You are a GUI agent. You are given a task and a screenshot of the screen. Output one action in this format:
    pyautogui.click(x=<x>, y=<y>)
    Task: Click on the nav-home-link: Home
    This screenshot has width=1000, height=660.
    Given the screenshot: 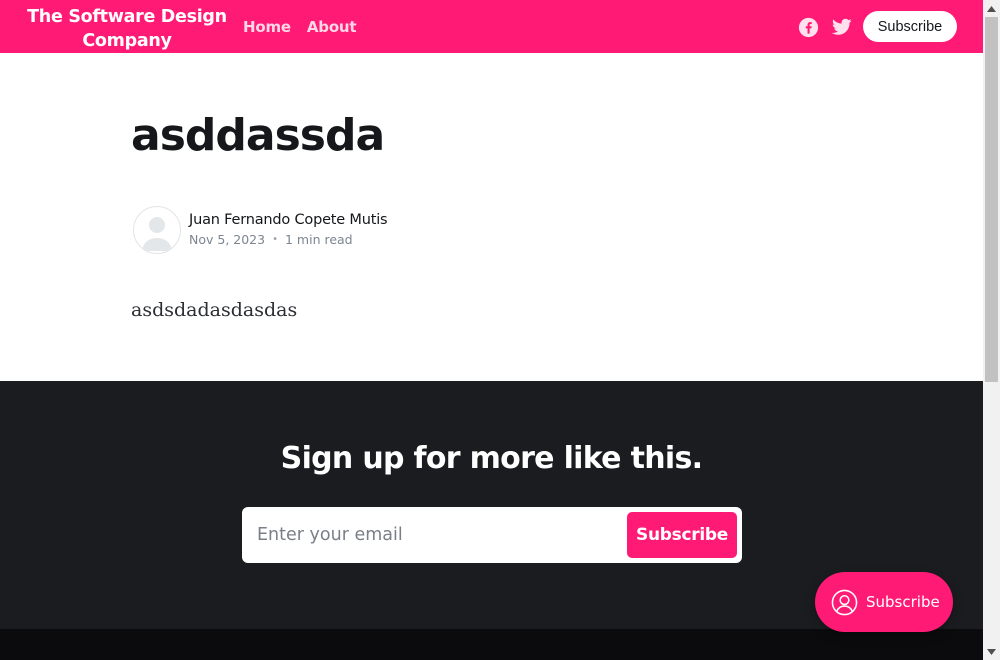 What is the action you would take?
    pyautogui.click(x=267, y=27)
    